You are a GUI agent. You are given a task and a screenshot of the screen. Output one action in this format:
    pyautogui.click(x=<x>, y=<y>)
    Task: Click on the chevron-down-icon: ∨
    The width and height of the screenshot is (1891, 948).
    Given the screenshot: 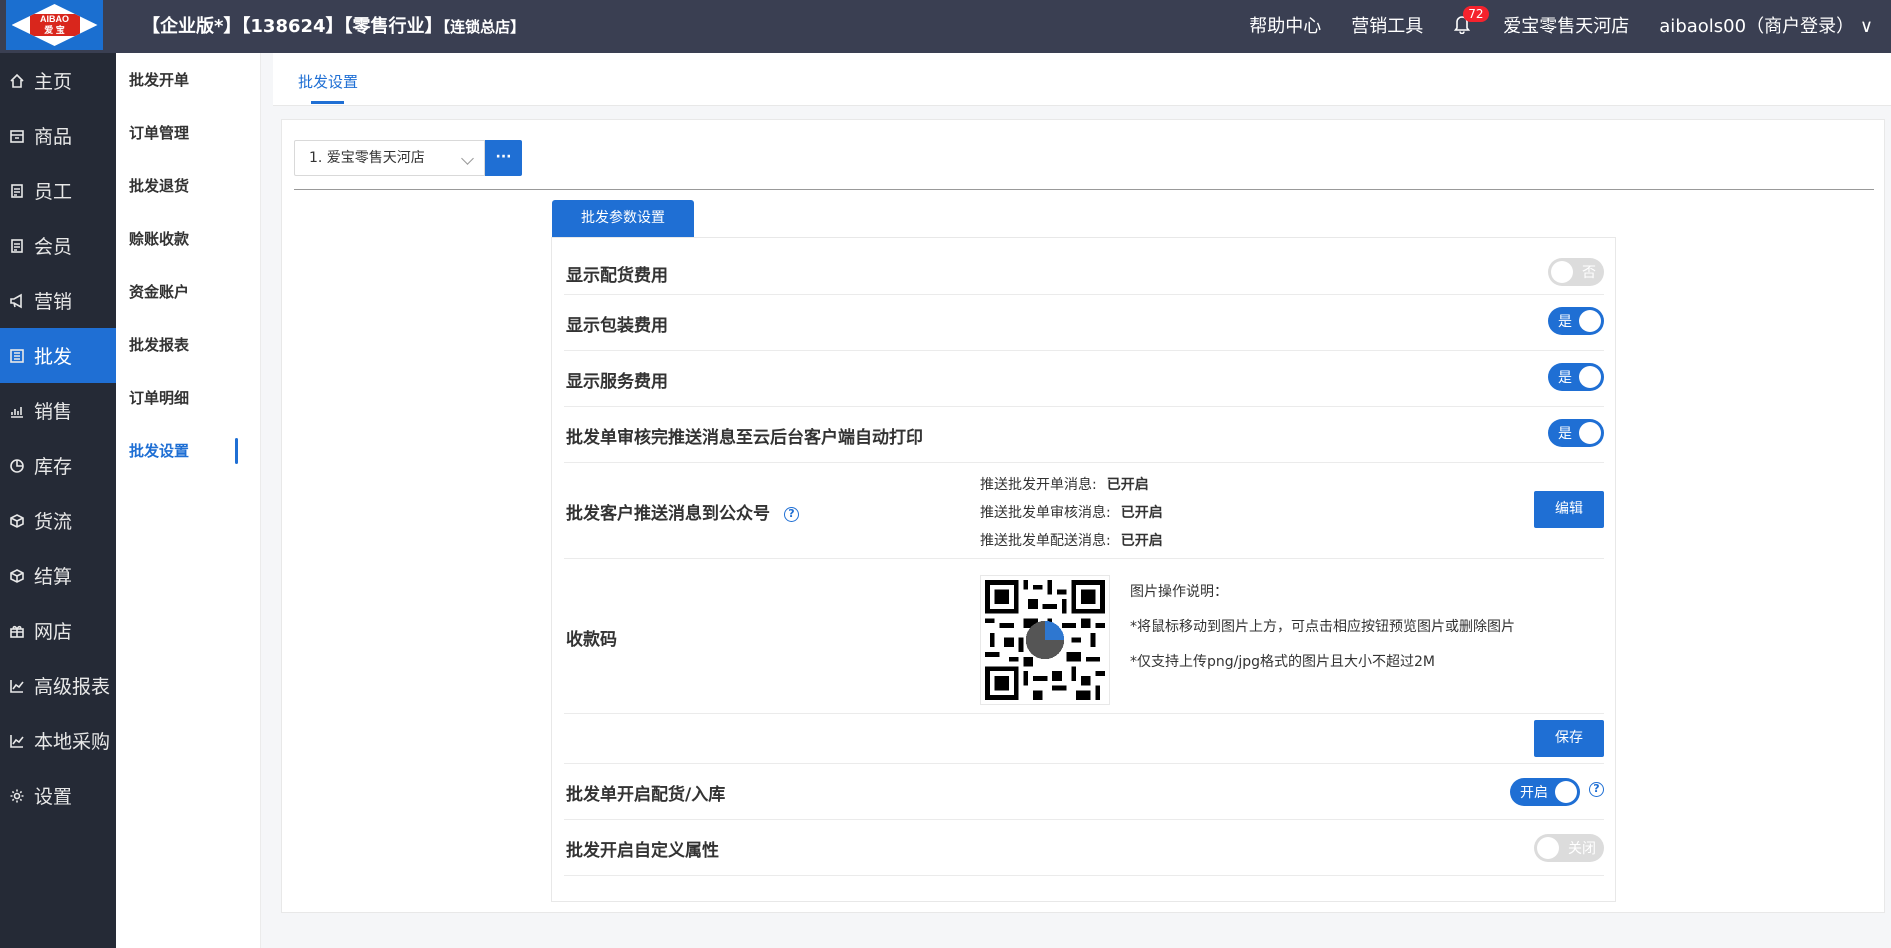 What is the action you would take?
    pyautogui.click(x=1866, y=26)
    